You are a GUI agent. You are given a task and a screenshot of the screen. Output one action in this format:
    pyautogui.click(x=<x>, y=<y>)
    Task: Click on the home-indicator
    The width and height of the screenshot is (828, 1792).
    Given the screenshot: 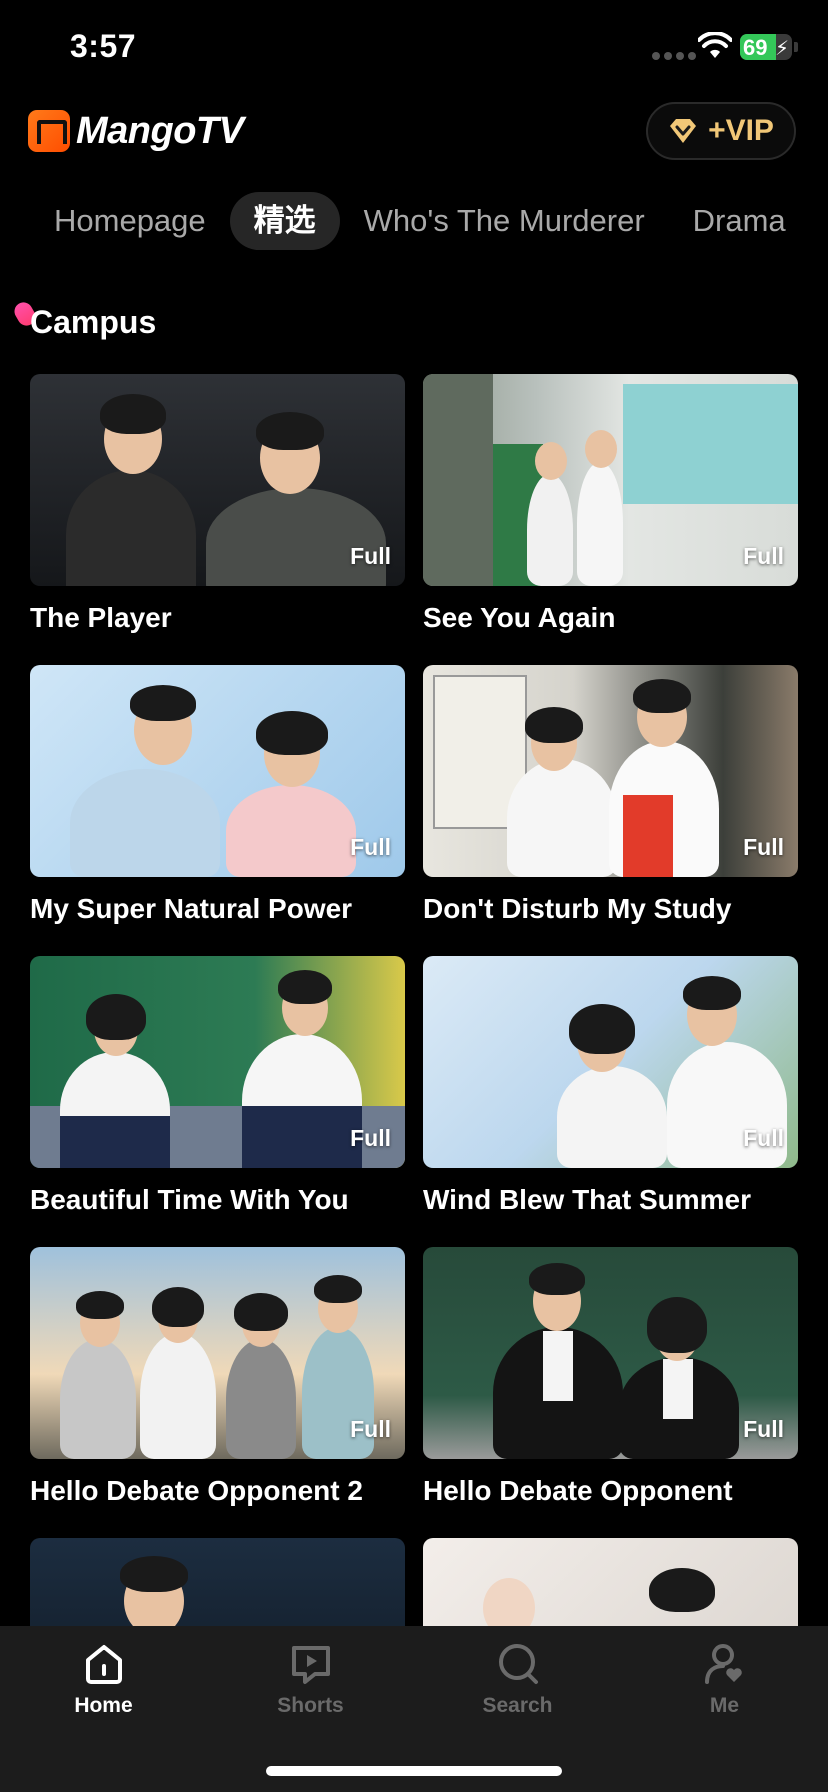 What is the action you would take?
    pyautogui.click(x=414, y=1771)
    